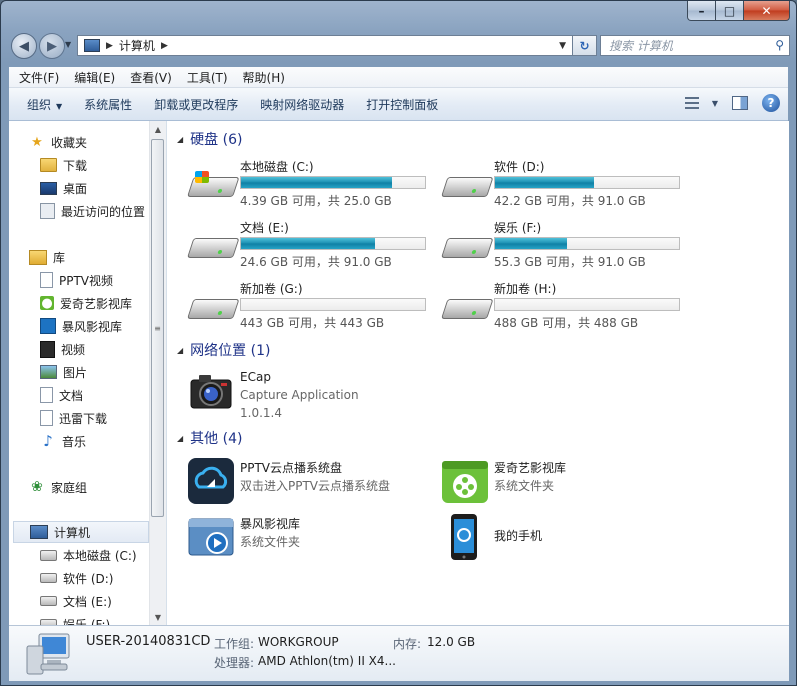 This screenshot has width=797, height=686. What do you see at coordinates (701, 11) in the screenshot?
I see `minimize-button: –` at bounding box center [701, 11].